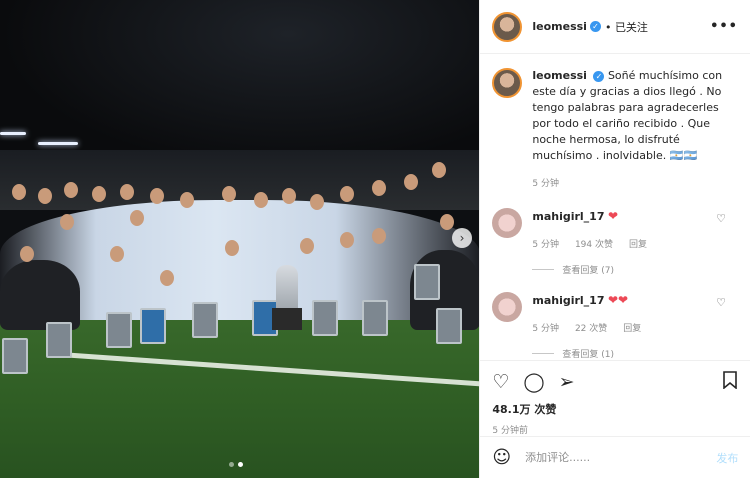 The width and height of the screenshot is (750, 478). I want to click on comment-item: mahigirl_17 ❤ 5 分钟 194 次赞 回复 ♡ 查看回复 (7), so click(615, 242).